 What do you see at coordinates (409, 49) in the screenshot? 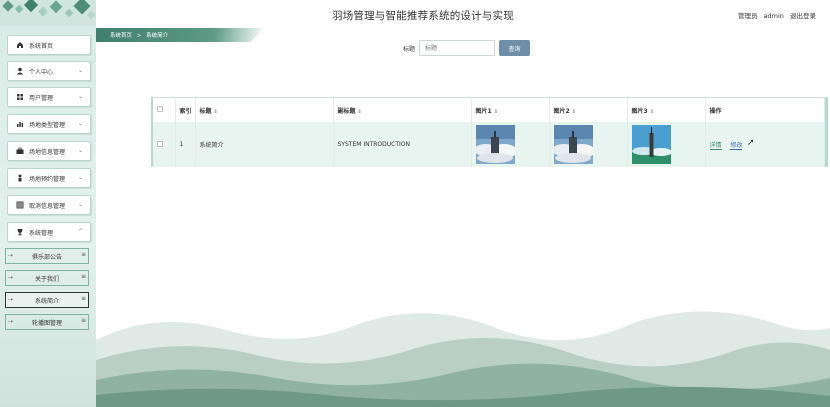
I see `search-label: 标题` at bounding box center [409, 49].